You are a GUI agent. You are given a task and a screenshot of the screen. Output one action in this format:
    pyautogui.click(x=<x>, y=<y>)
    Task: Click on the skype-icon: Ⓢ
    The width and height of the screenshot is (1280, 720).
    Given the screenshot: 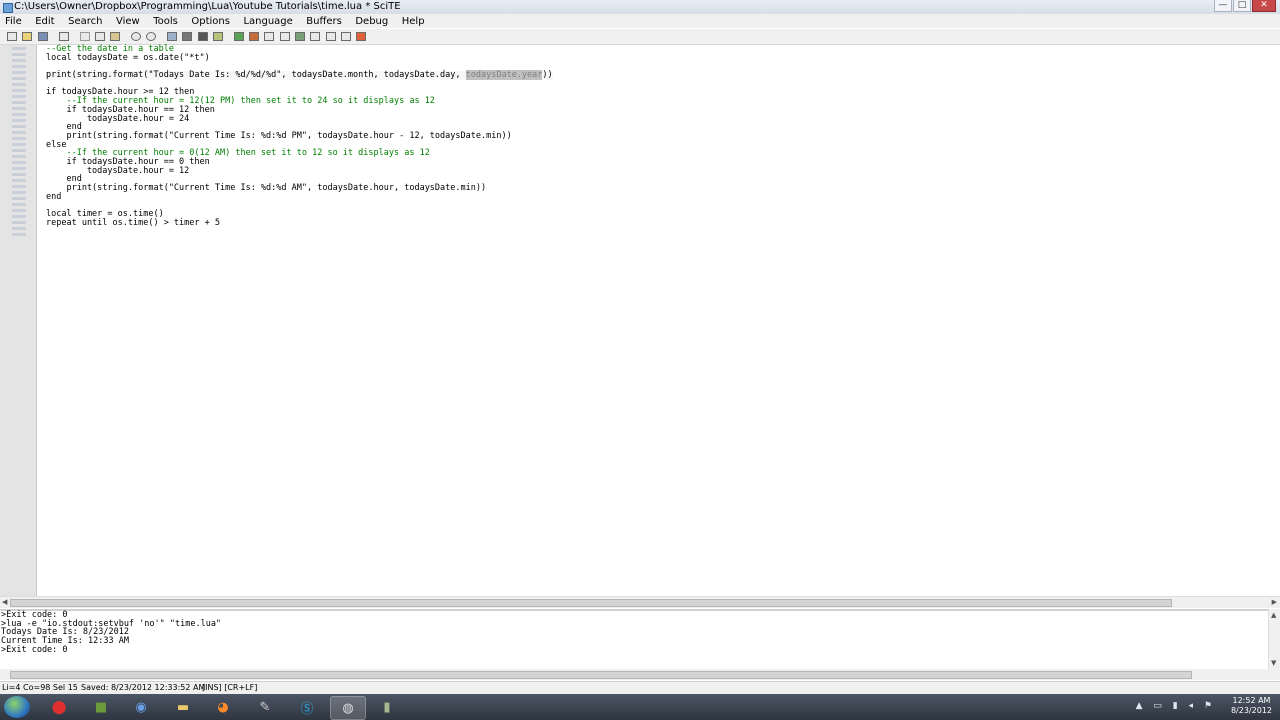 What is the action you would take?
    pyautogui.click(x=307, y=707)
    